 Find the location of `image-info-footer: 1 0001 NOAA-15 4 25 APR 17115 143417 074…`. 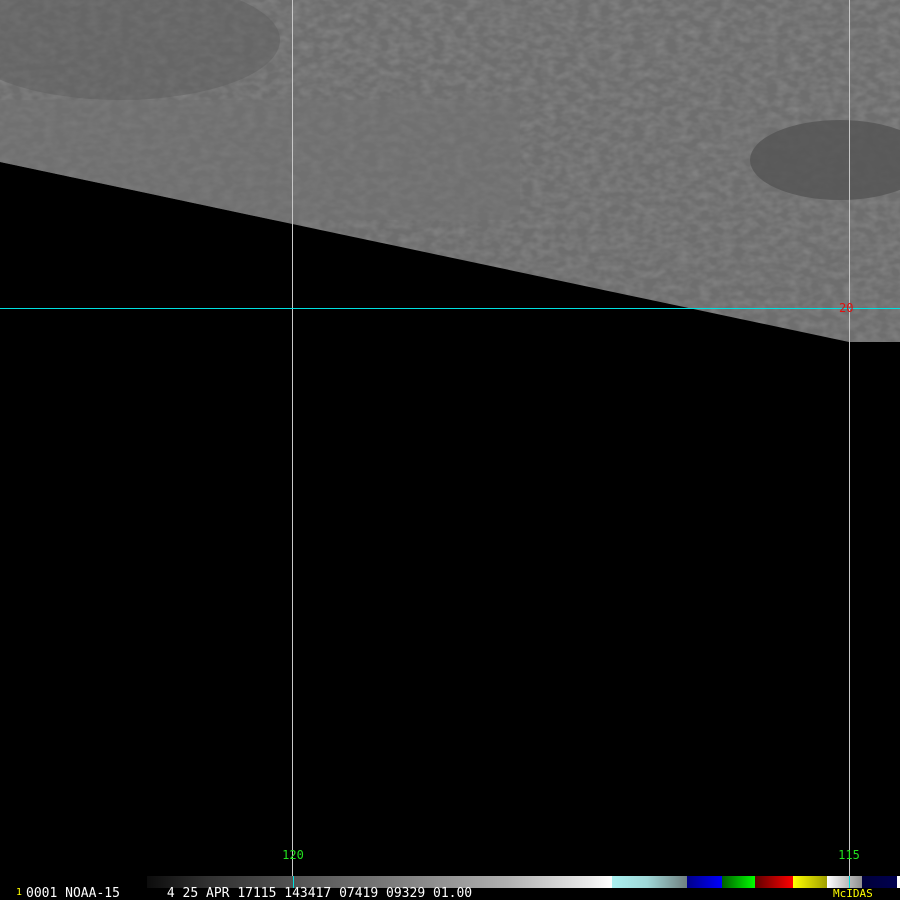

image-info-footer: 1 0001 NOAA-15 4 25 APR 17115 143417 074… is located at coordinates (450, 893).